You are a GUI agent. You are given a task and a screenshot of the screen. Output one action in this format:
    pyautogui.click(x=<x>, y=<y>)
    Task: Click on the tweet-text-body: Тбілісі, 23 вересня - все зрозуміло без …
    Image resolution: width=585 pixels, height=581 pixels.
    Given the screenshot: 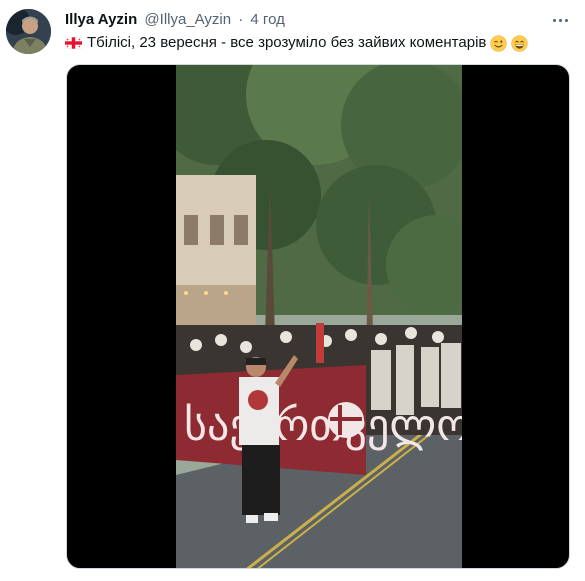 What is the action you would take?
    pyautogui.click(x=287, y=42)
    